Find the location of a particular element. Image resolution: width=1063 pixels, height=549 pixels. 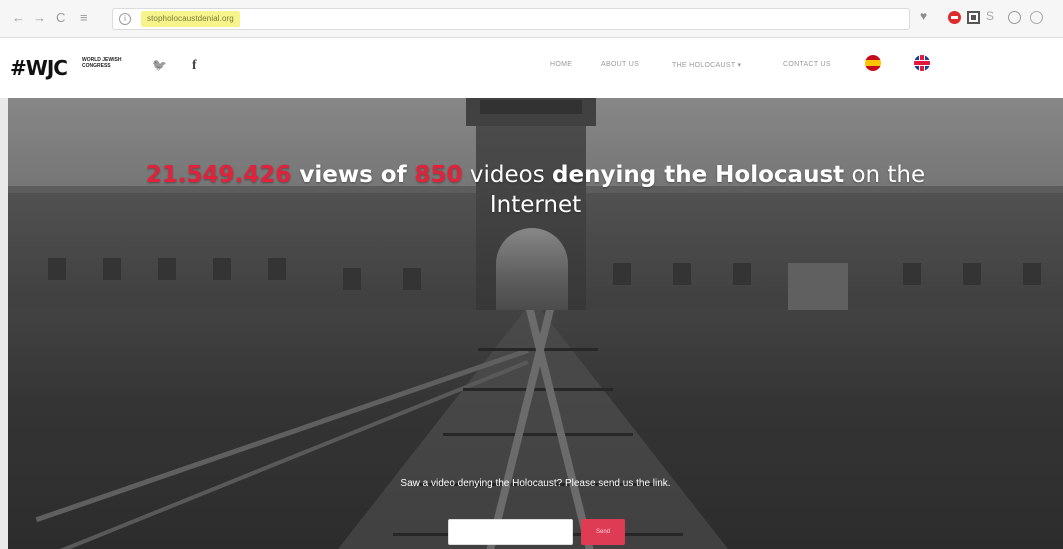

views-count: 21.549.426 is located at coordinates (218, 175).